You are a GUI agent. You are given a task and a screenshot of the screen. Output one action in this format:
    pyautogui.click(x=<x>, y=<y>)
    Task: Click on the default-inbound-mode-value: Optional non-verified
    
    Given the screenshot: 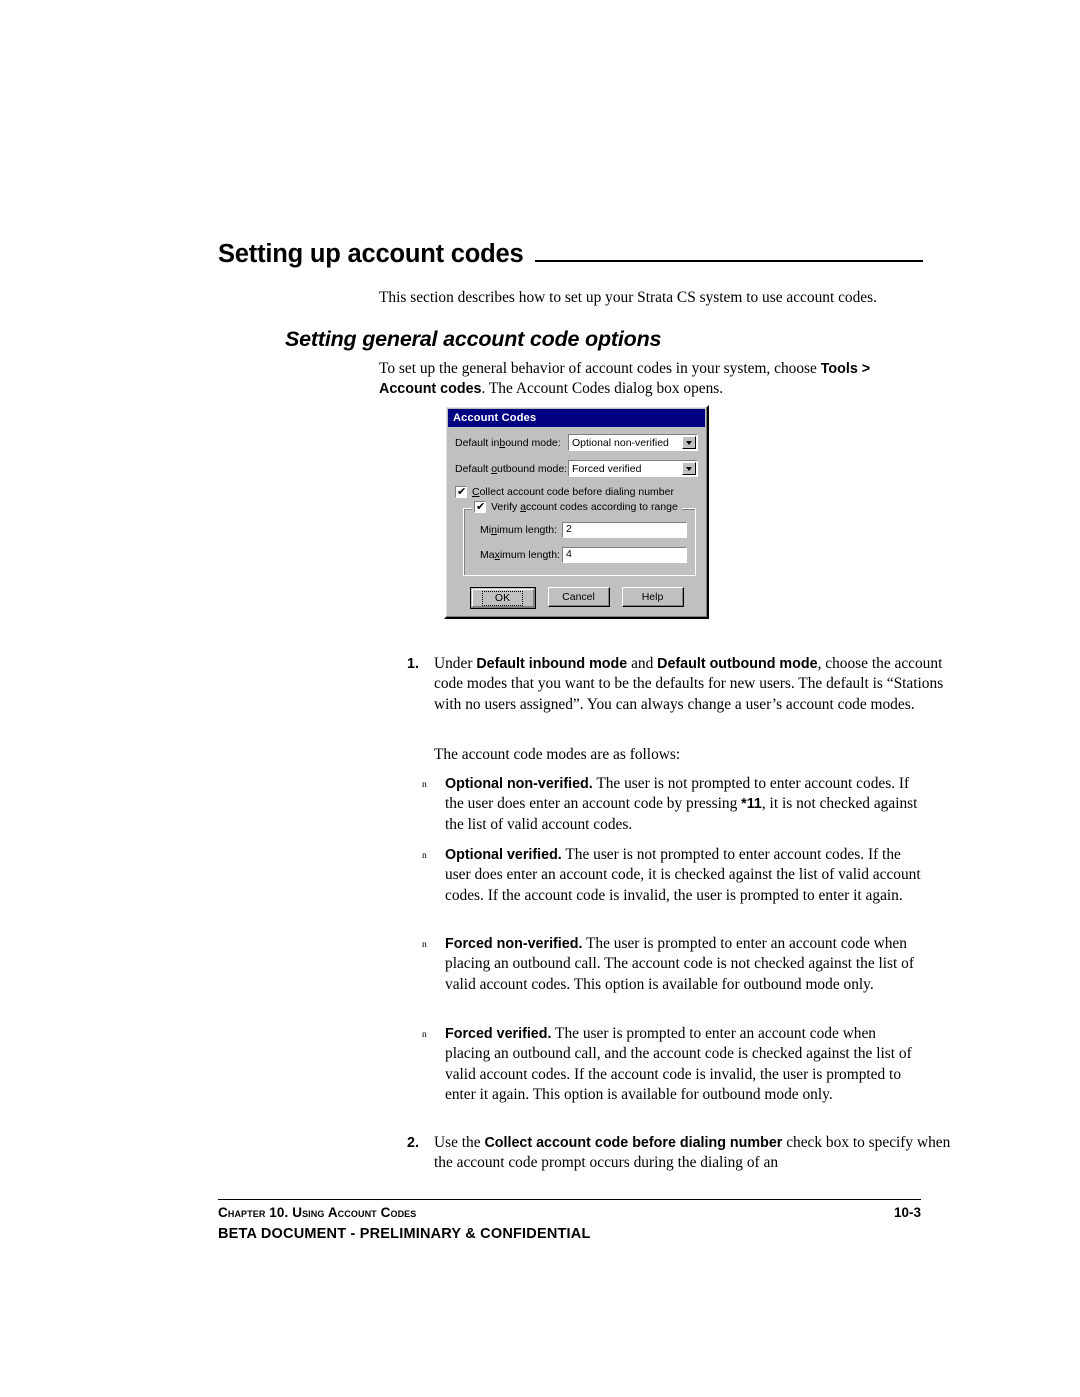 What is the action you would take?
    pyautogui.click(x=620, y=442)
    